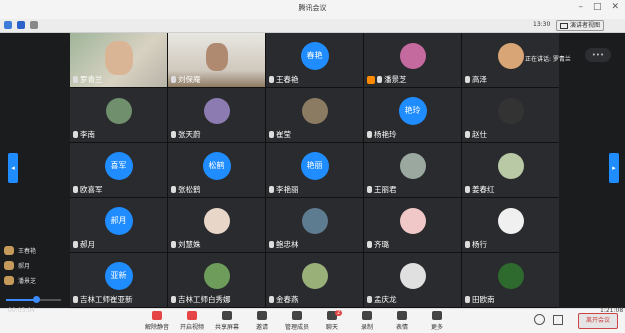 This screenshot has height=333, width=625. Describe the element at coordinates (216, 280) in the screenshot. I see `participant-tile: 吉林工师白秀娜` at that location.